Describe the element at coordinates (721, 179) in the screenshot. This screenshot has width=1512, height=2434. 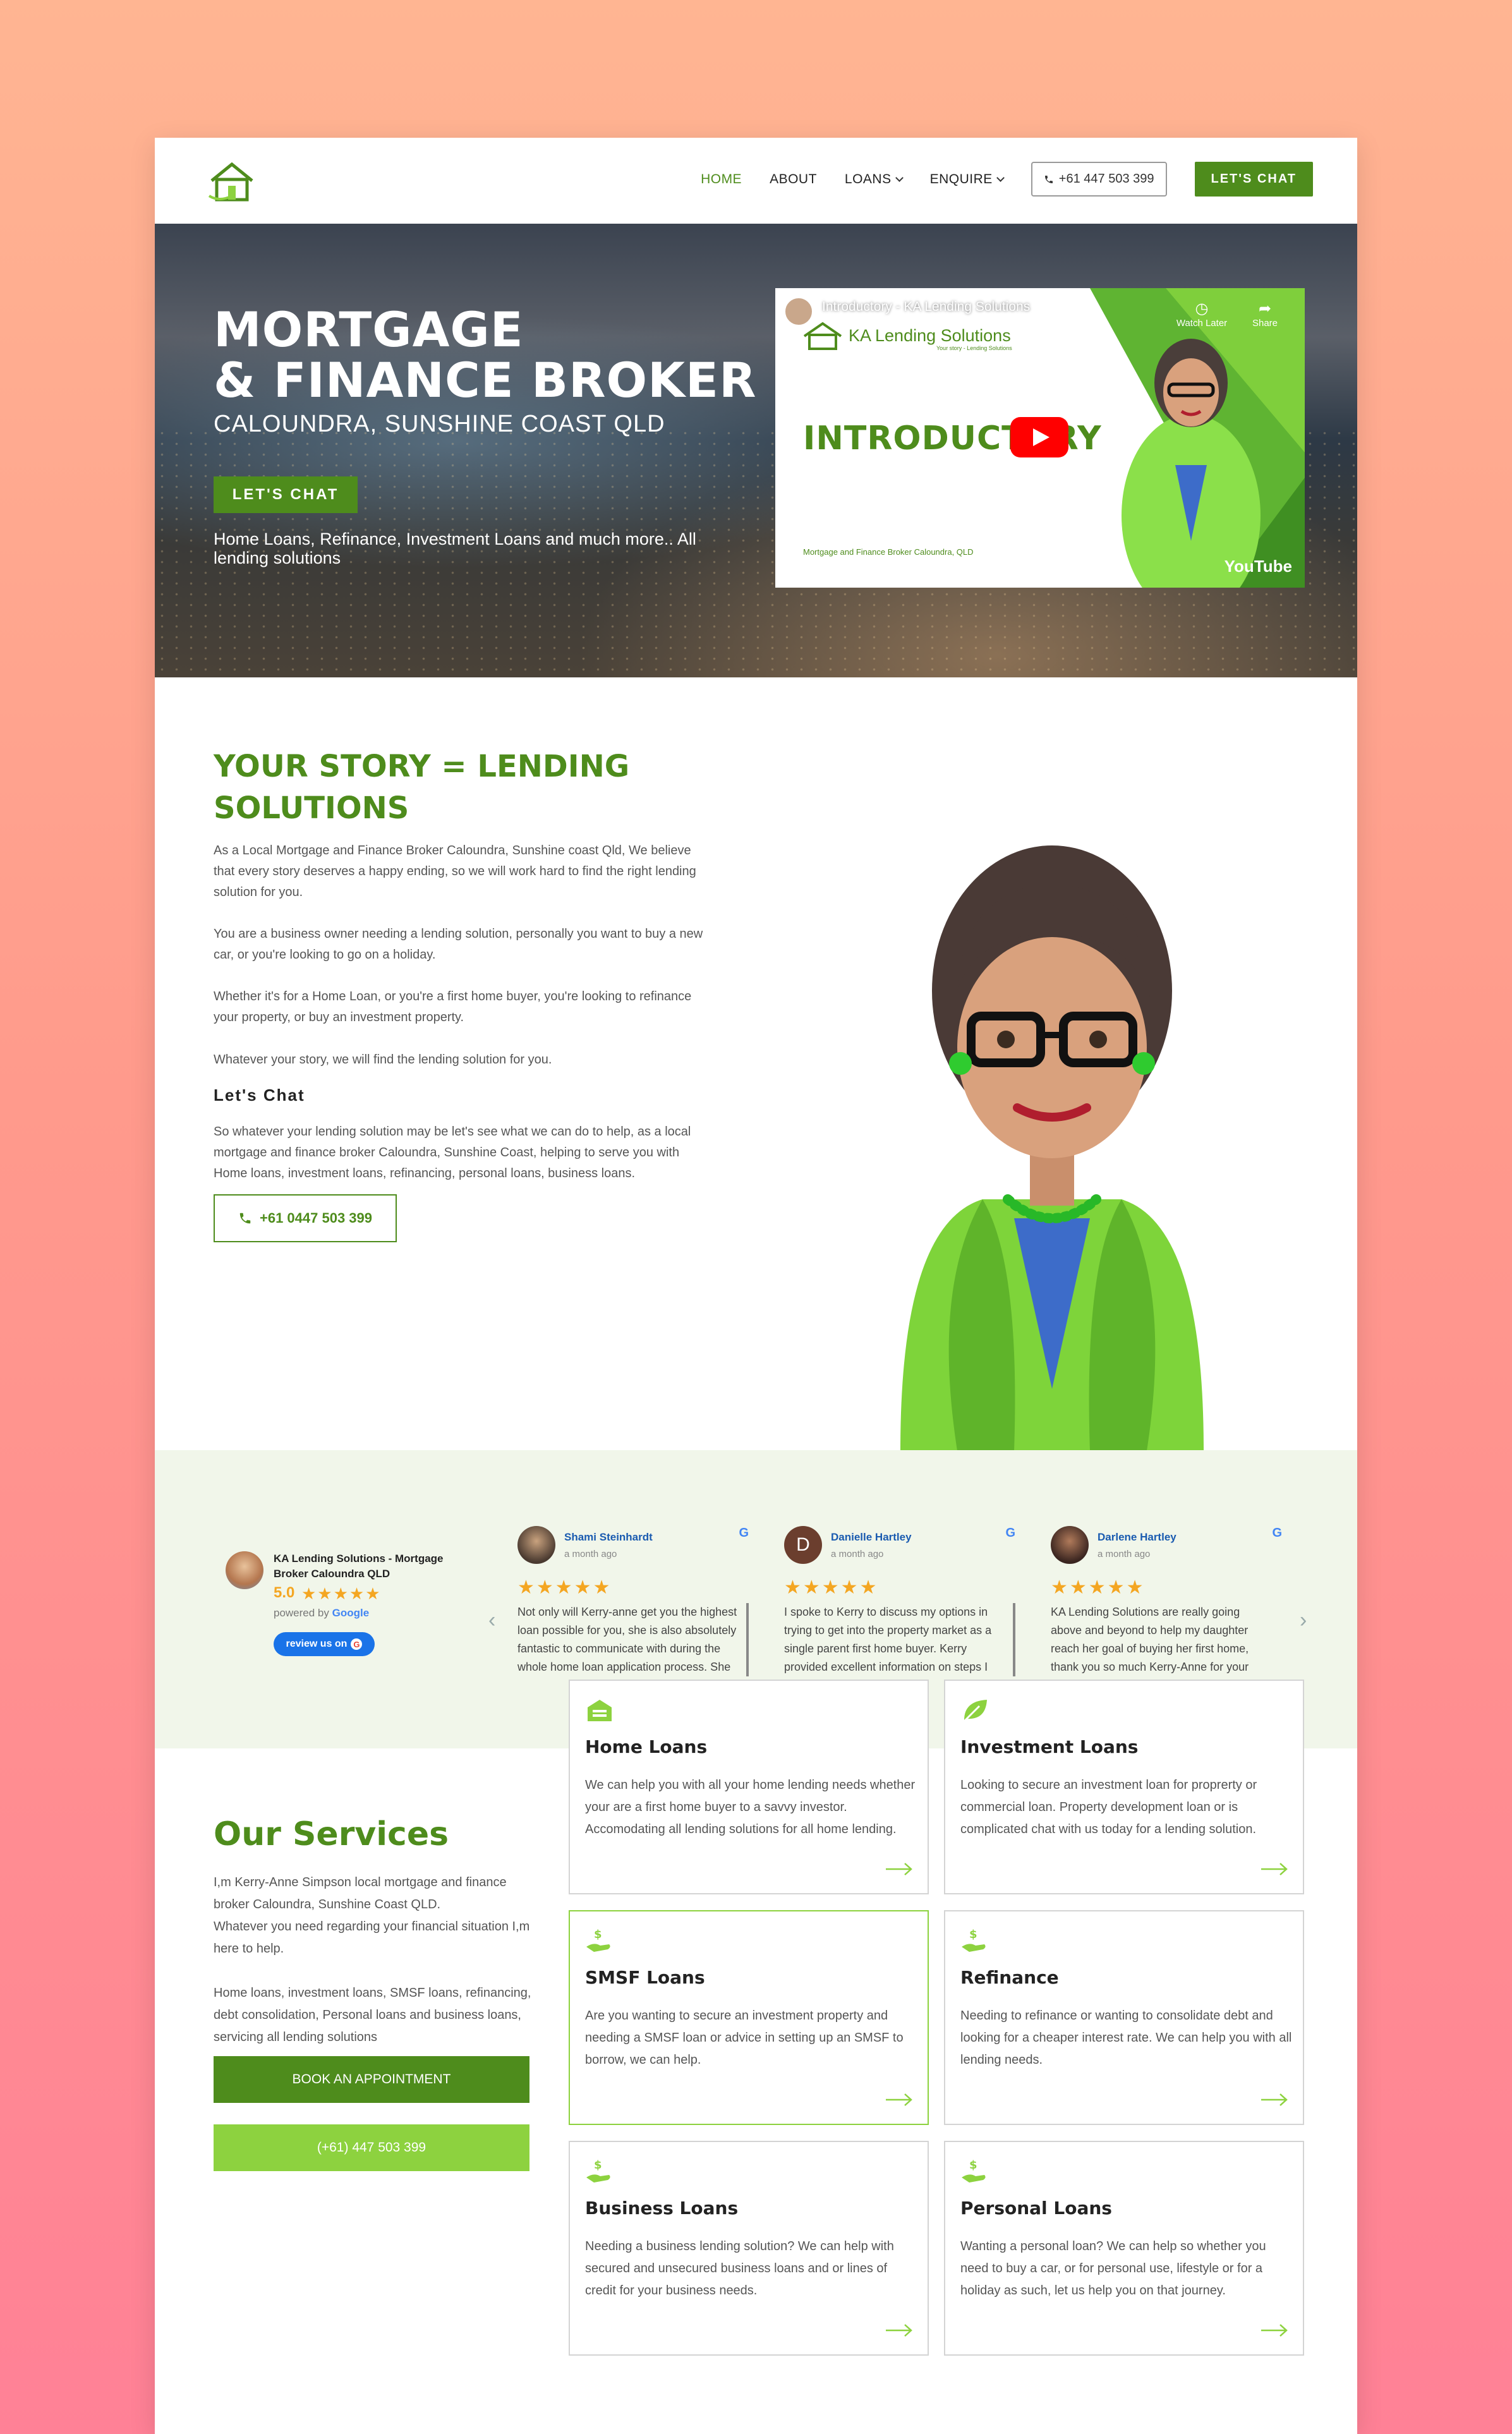
I see `nav-home: HOME` at that location.